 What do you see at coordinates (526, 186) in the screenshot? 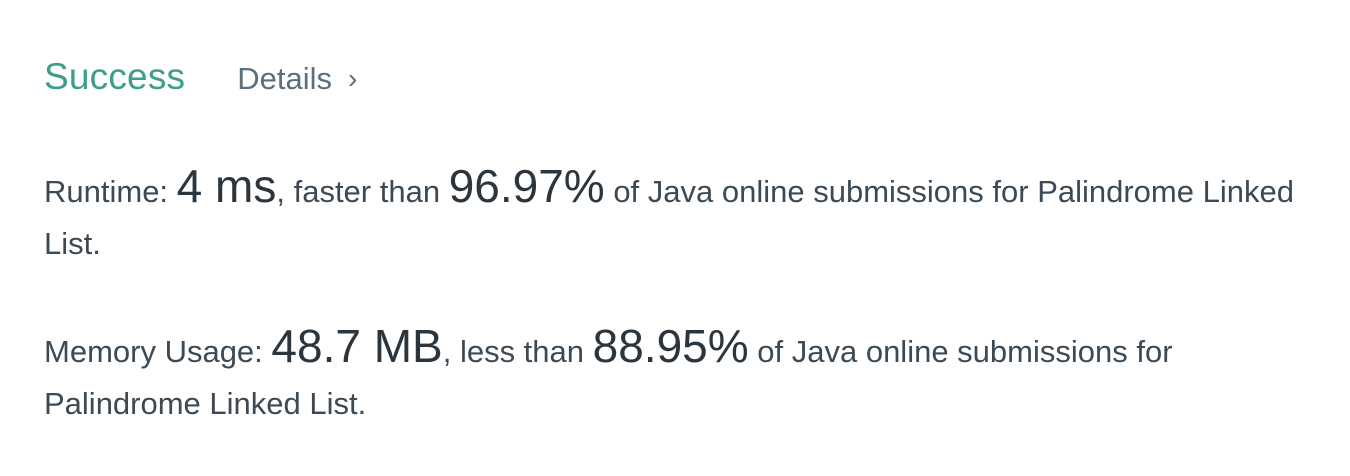
I see `runtime-percentile: 96.97%` at bounding box center [526, 186].